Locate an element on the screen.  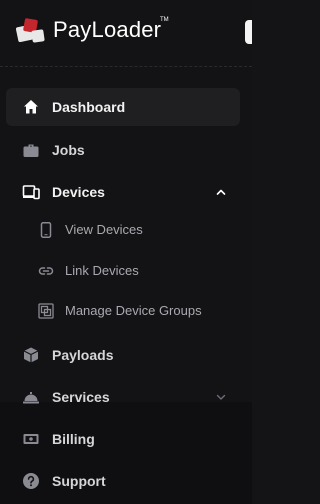
sub-item-label: Link Devices is located at coordinates (102, 270).